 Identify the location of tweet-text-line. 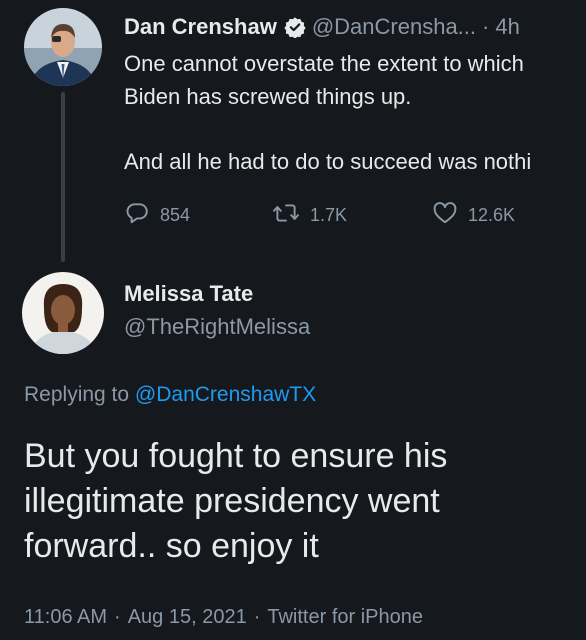
(355, 129).